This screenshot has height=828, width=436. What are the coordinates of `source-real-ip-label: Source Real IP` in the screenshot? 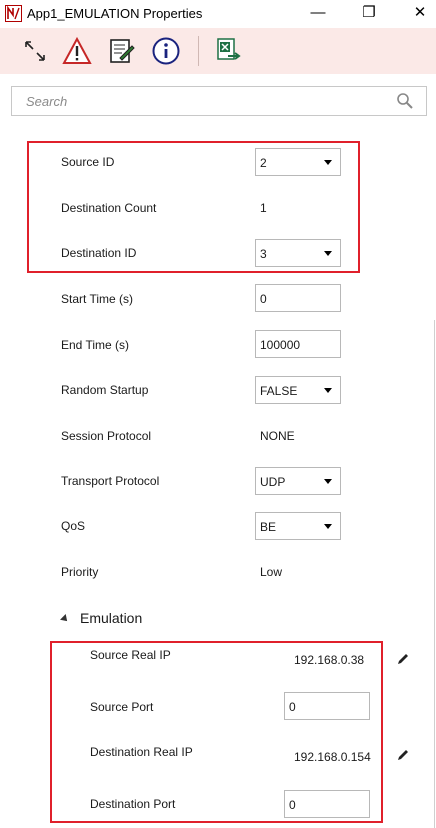 It's located at (130, 655).